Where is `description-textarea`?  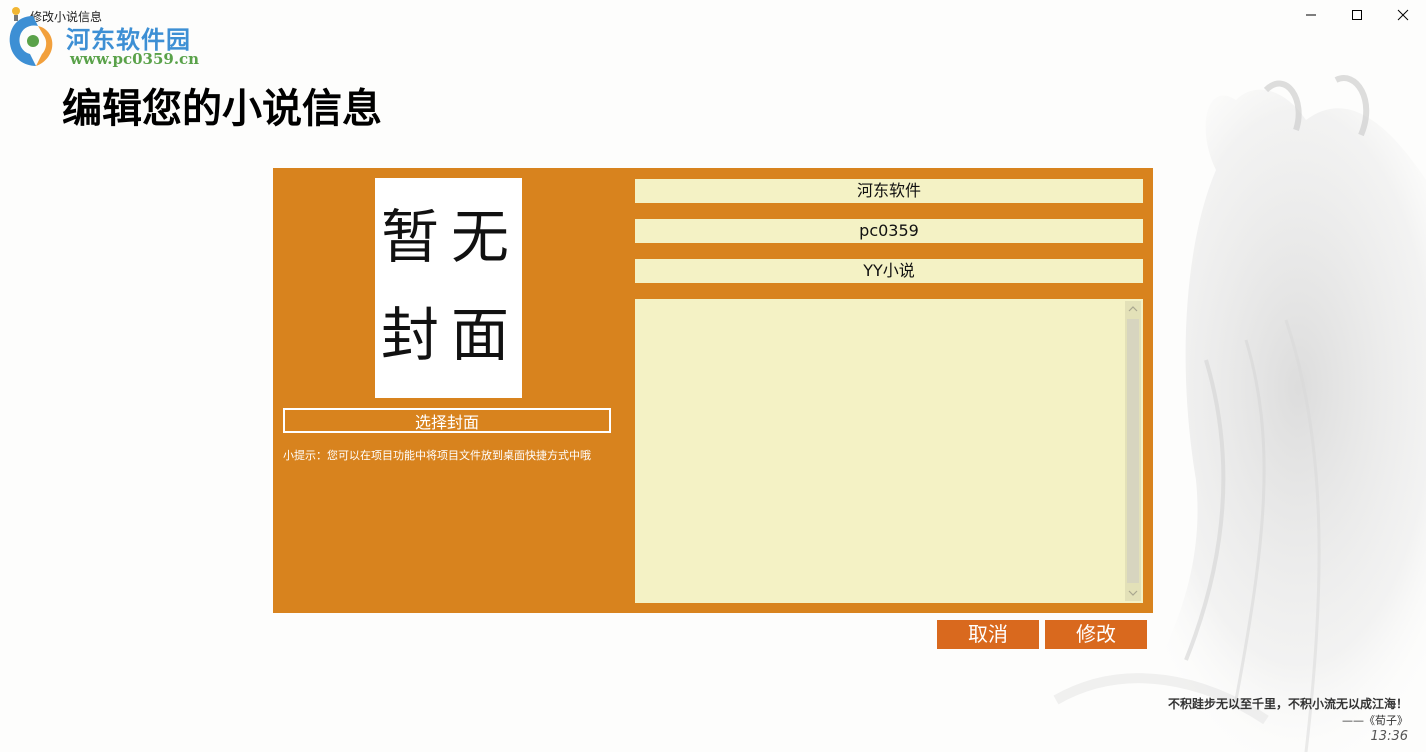
description-textarea is located at coordinates (889, 451).